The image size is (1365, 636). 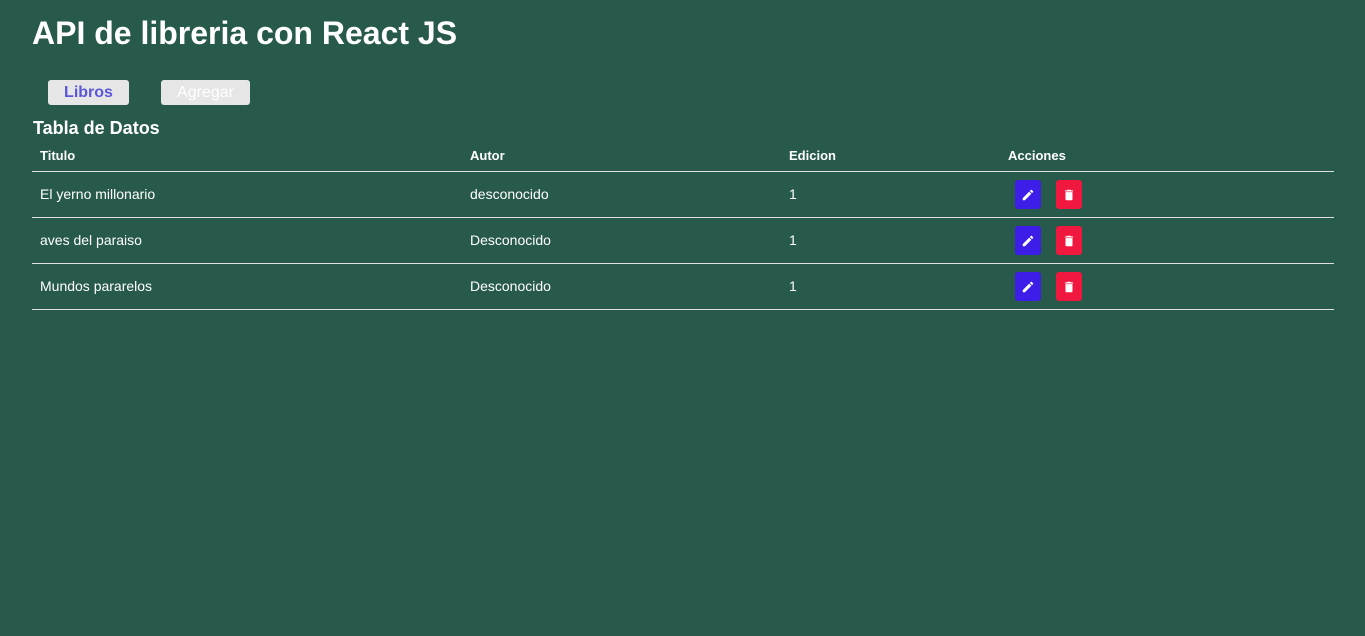 What do you see at coordinates (1037, 155) in the screenshot?
I see `column-header-acciones: Acciones` at bounding box center [1037, 155].